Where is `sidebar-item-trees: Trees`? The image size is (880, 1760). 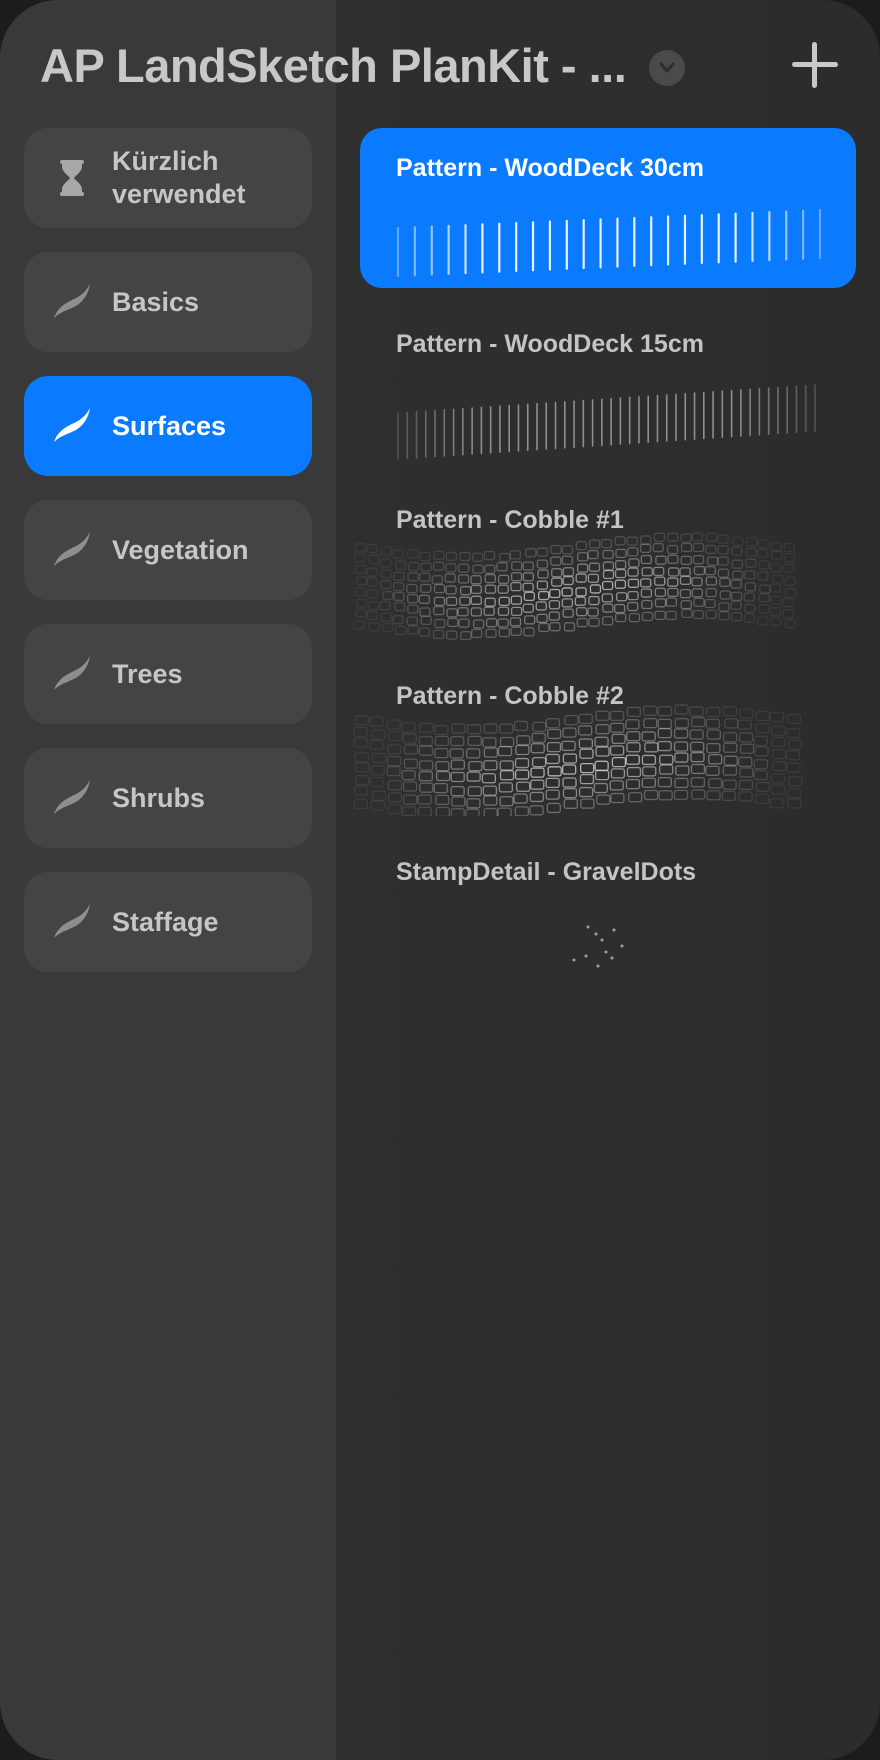 sidebar-item-trees: Trees is located at coordinates (168, 674).